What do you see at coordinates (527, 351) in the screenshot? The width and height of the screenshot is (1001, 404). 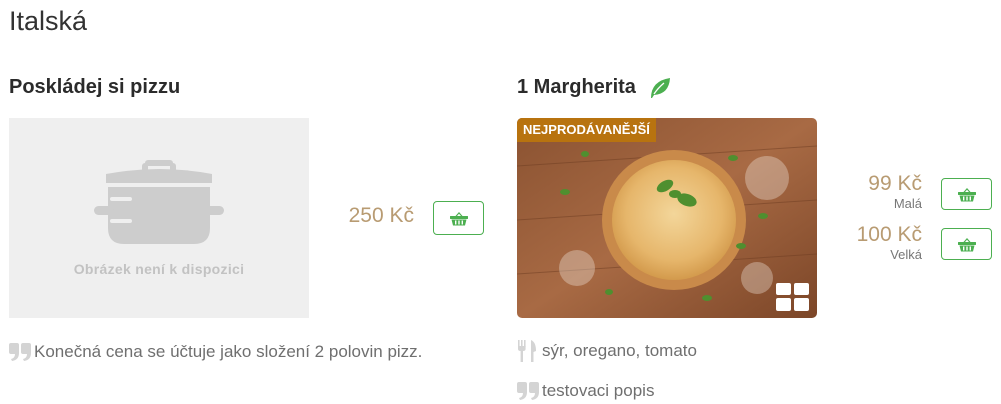 I see `fork-knife-icon` at bounding box center [527, 351].